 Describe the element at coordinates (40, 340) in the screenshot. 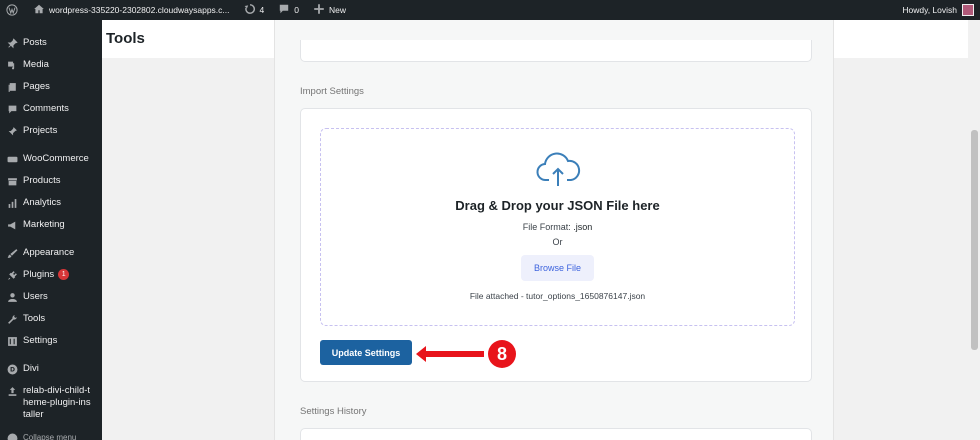

I see `sidebar-item-label: Settings` at that location.